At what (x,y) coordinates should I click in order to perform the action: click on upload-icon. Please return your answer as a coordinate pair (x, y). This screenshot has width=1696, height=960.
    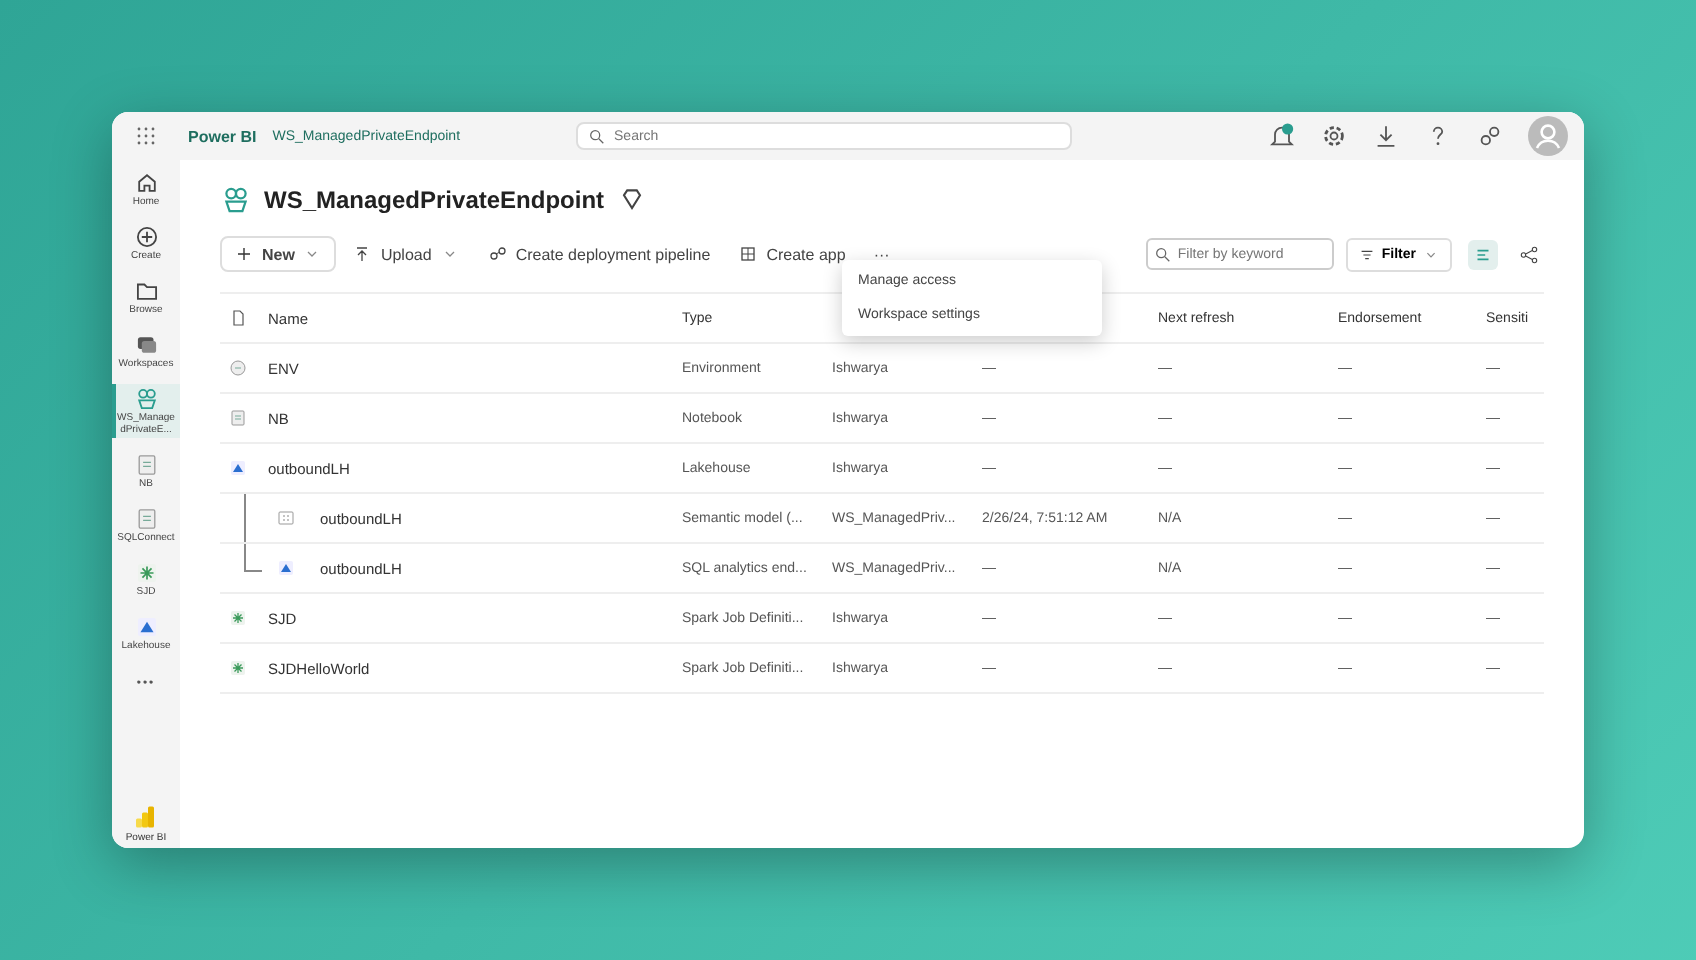
    Looking at the image, I should click on (362, 254).